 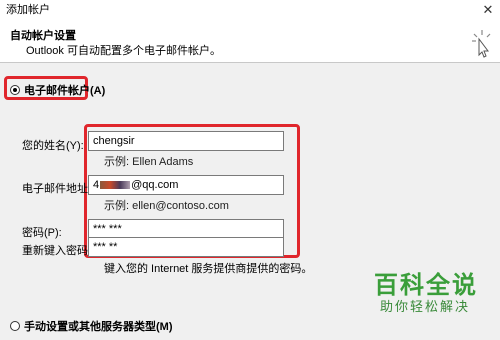 I want to click on header-panel: 自动帐户设置 Outlook 可自动配置多个电子邮件帐户。, so click(x=250, y=41).